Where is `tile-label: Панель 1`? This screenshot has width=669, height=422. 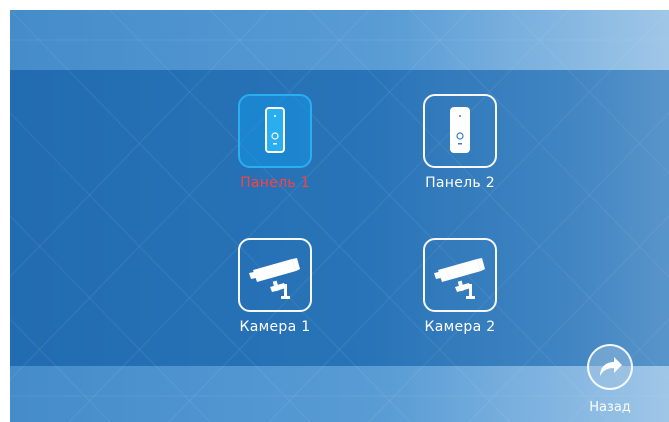
tile-label: Панель 1 is located at coordinates (275, 183).